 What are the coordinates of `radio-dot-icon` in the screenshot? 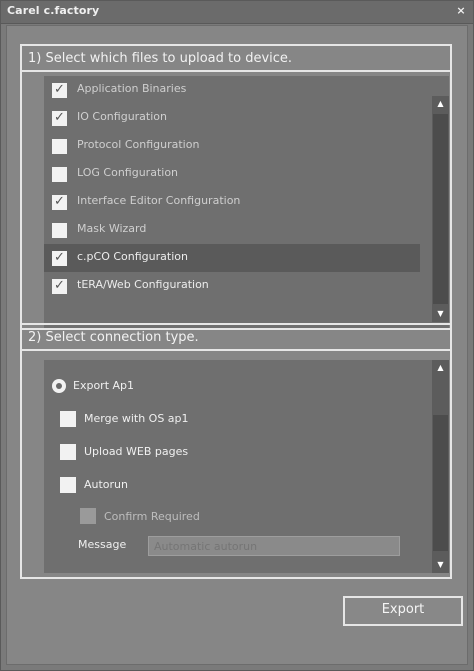 It's located at (59, 386).